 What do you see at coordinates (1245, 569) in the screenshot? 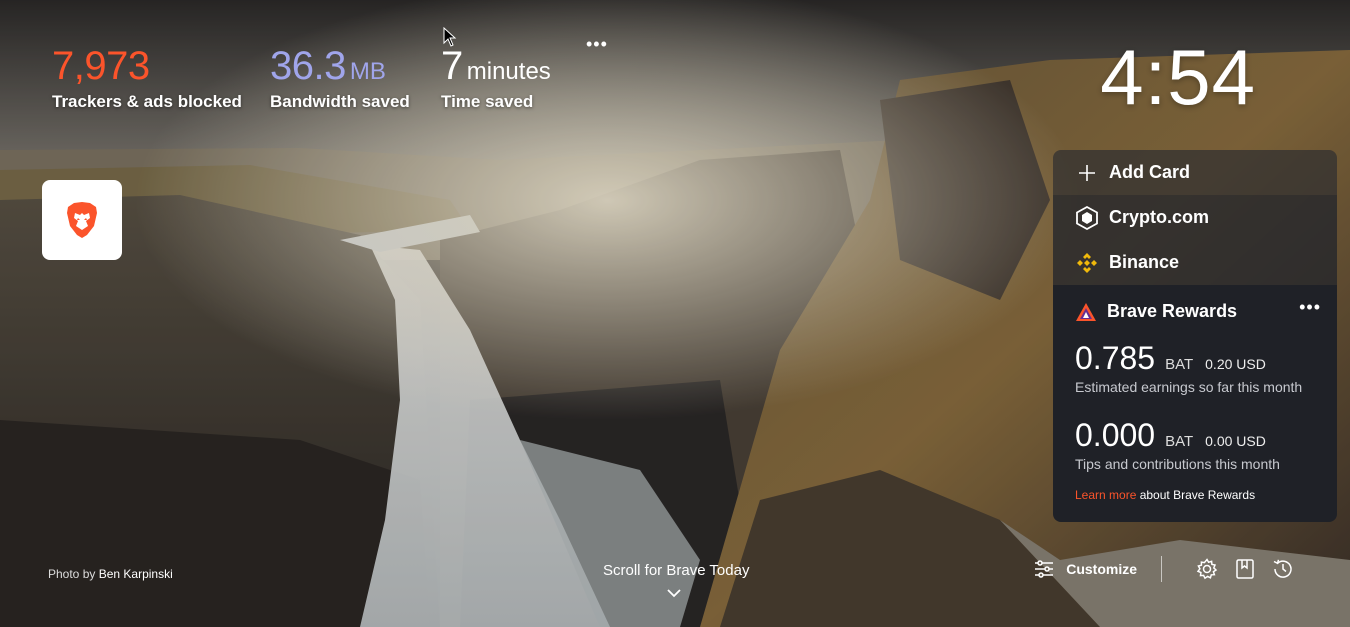
I see `bookmark-icon` at bounding box center [1245, 569].